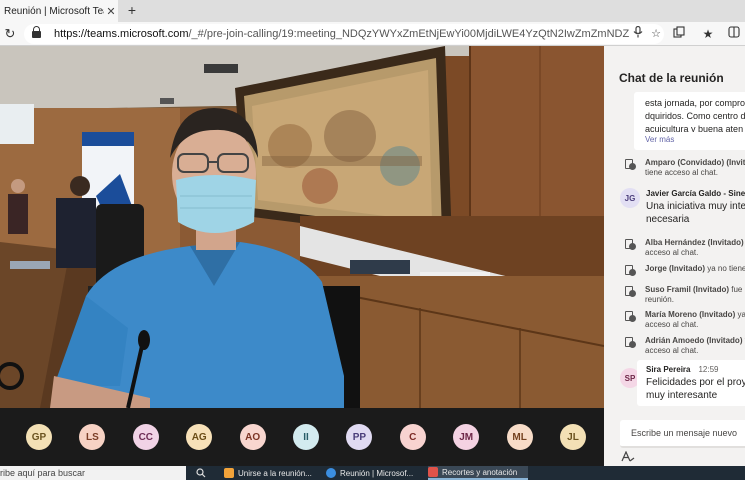  What do you see at coordinates (43, 473) in the screenshot?
I see `taskbar-search-placeholder: ribe aquí para buscar` at bounding box center [43, 473].